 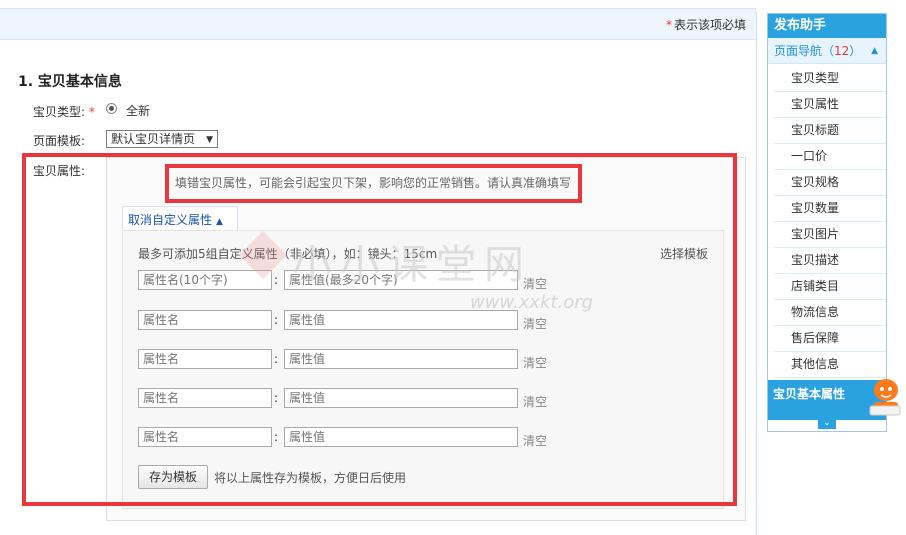 What do you see at coordinates (830, 79) in the screenshot?
I see `nav-item: 宝贝类型` at bounding box center [830, 79].